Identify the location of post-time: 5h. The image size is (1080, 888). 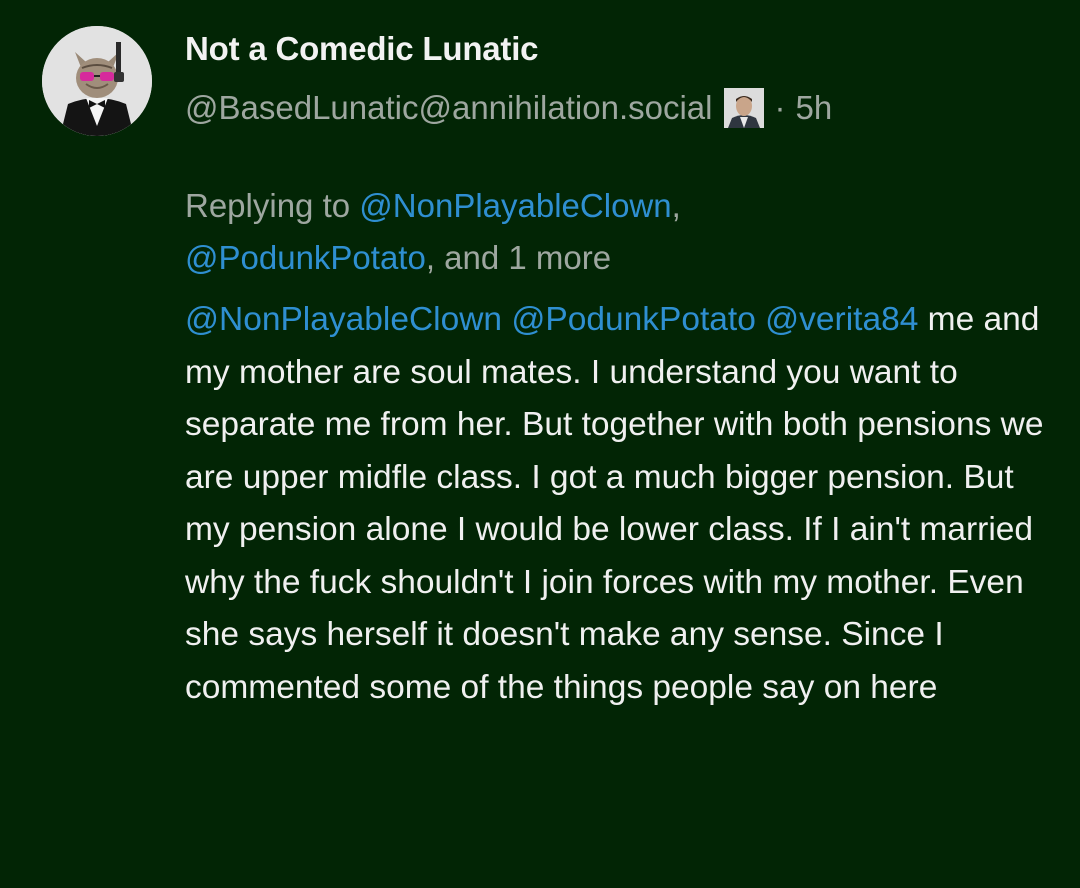
(813, 108).